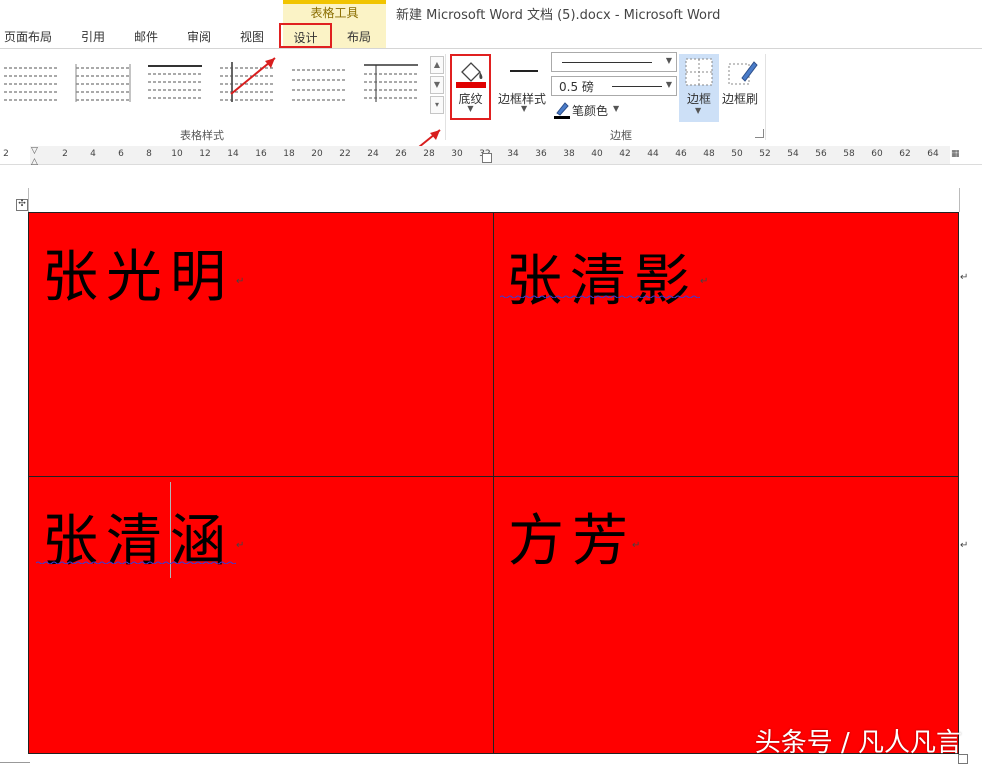  I want to click on ruler-tick-label: 34, so click(513, 154).